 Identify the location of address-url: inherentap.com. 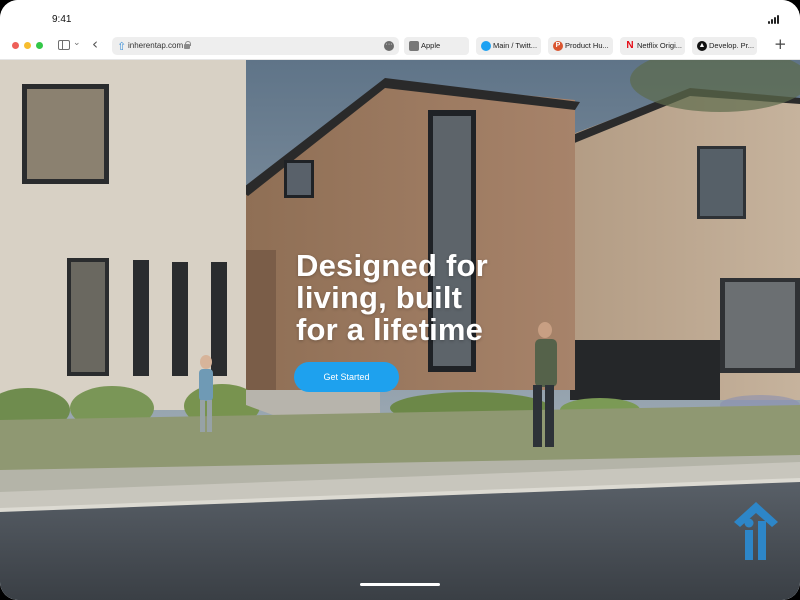
(156, 45).